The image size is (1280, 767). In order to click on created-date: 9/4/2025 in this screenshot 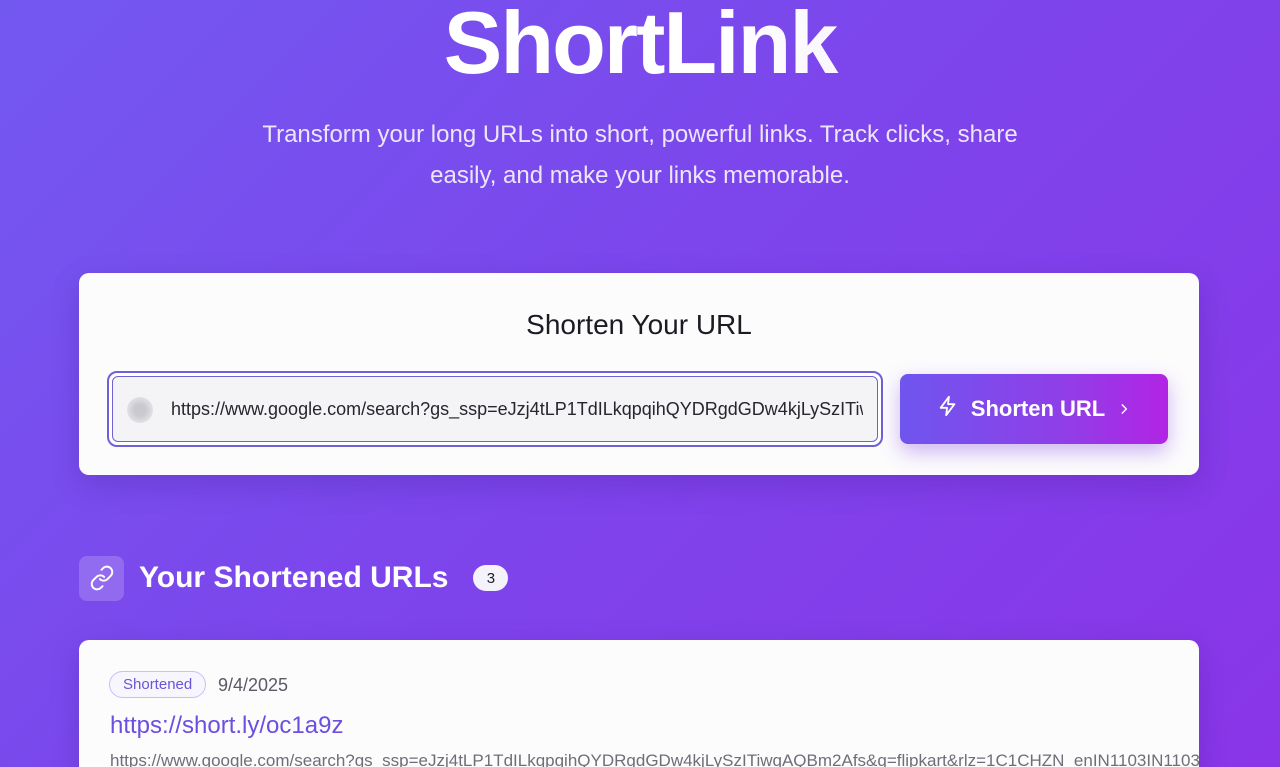, I will do `click(253, 685)`.